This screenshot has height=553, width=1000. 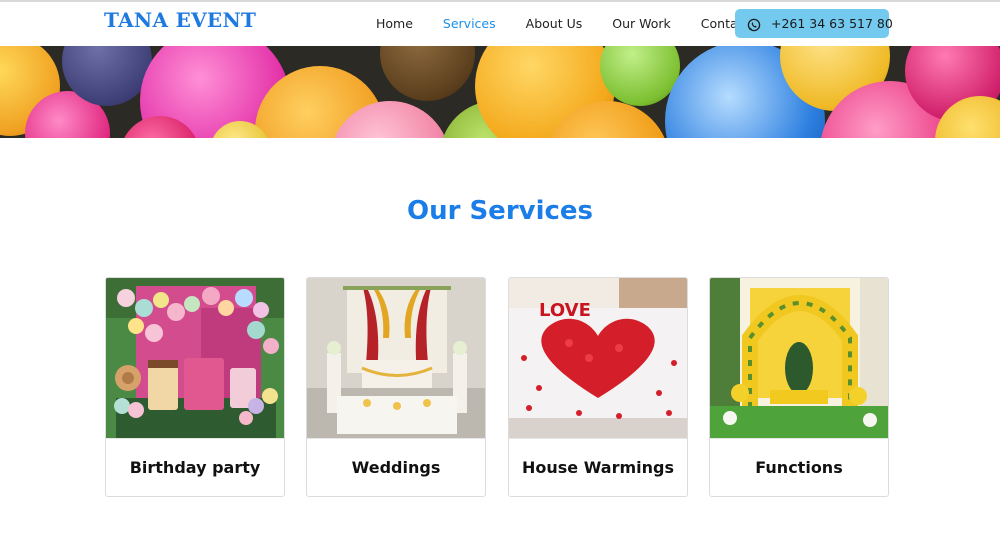 I want to click on service-card-title: Functions, so click(x=799, y=467).